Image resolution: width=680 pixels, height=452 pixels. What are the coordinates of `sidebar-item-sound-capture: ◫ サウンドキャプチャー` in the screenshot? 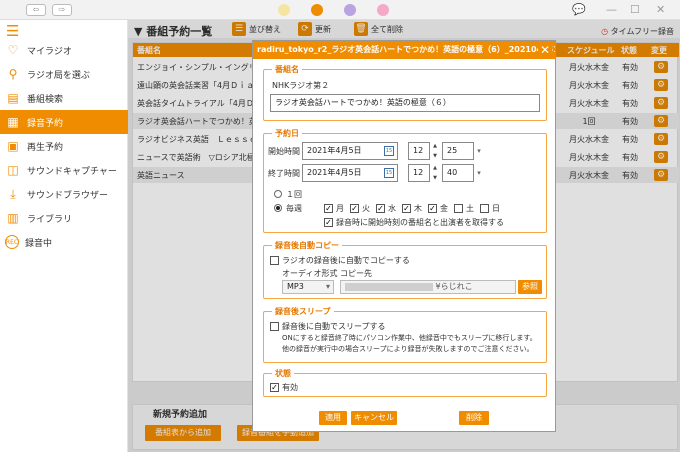 It's located at (64, 170).